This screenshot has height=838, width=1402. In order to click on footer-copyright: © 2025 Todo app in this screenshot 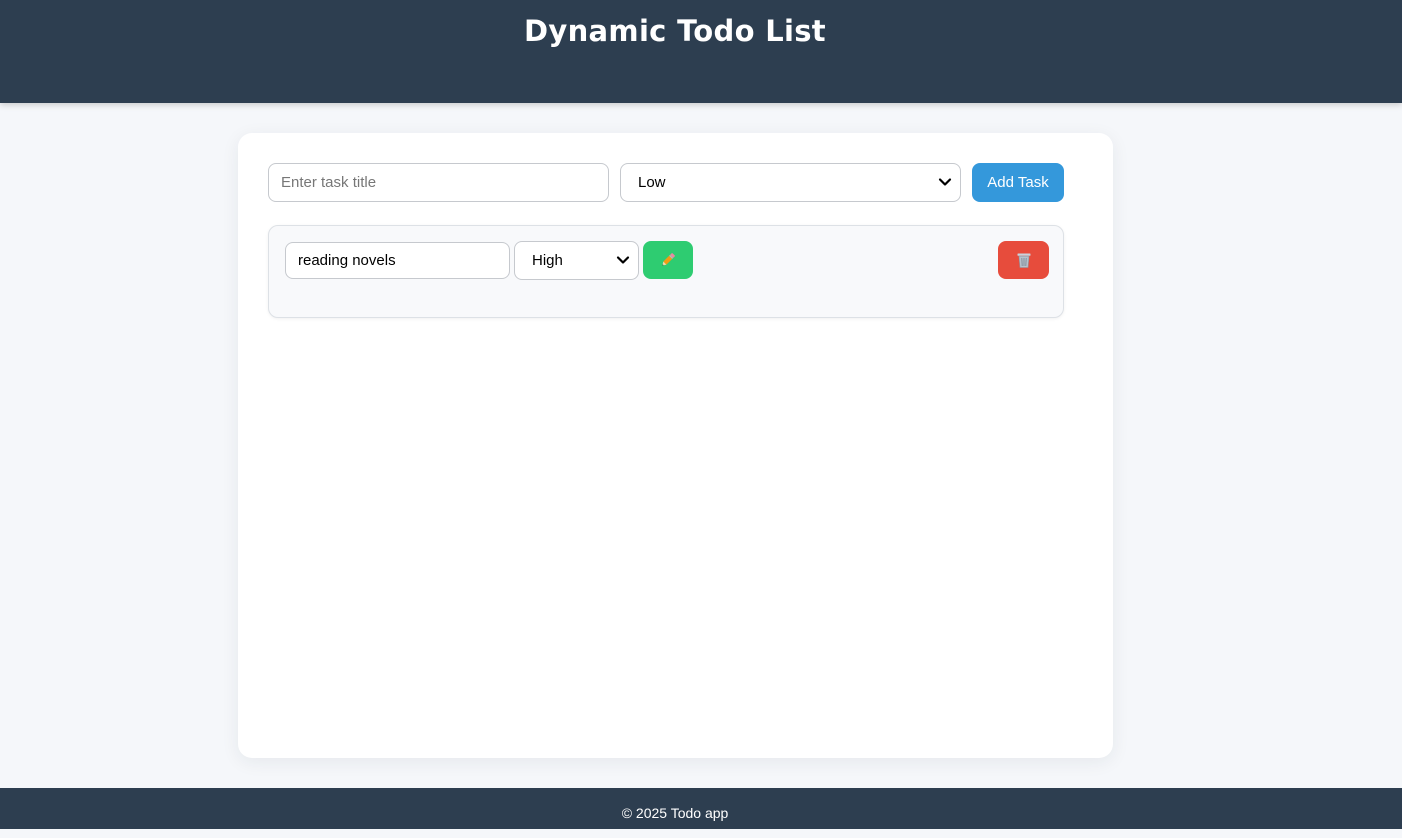, I will do `click(675, 813)`.